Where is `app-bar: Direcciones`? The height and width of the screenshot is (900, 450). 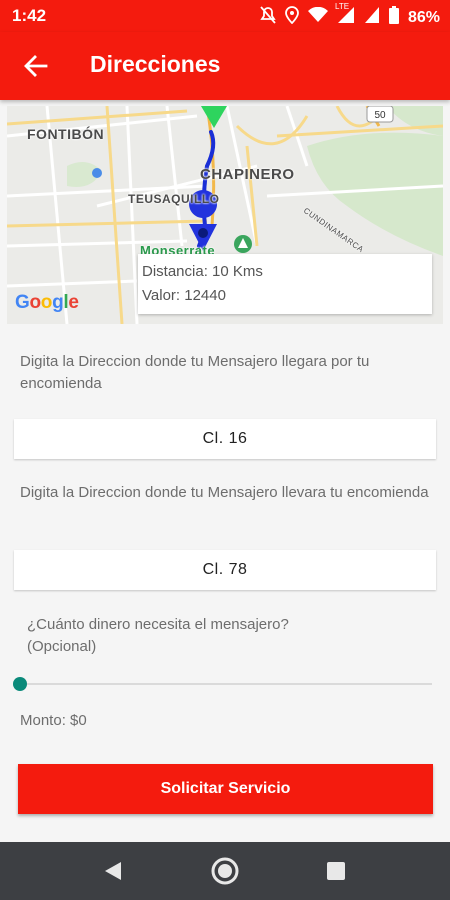
app-bar: Direcciones is located at coordinates (225, 66).